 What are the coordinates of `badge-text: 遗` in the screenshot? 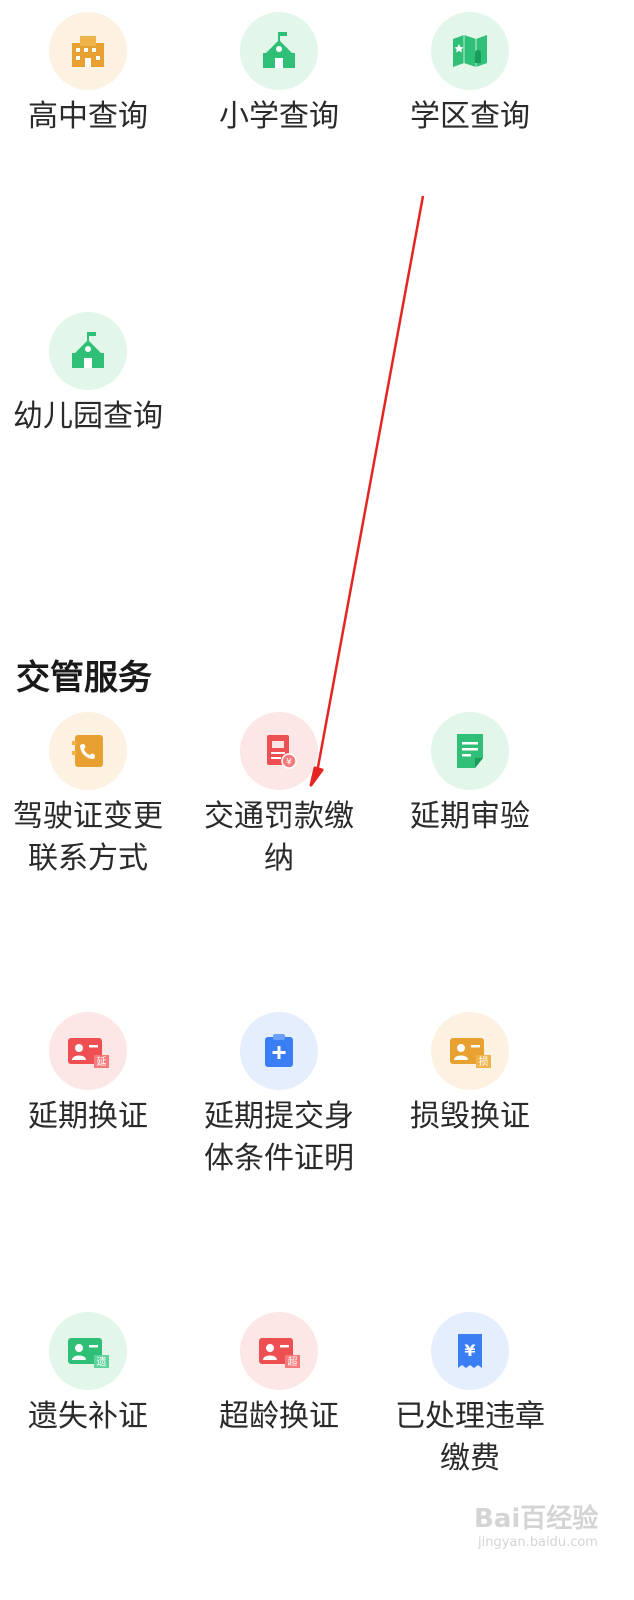 It's located at (102, 1361).